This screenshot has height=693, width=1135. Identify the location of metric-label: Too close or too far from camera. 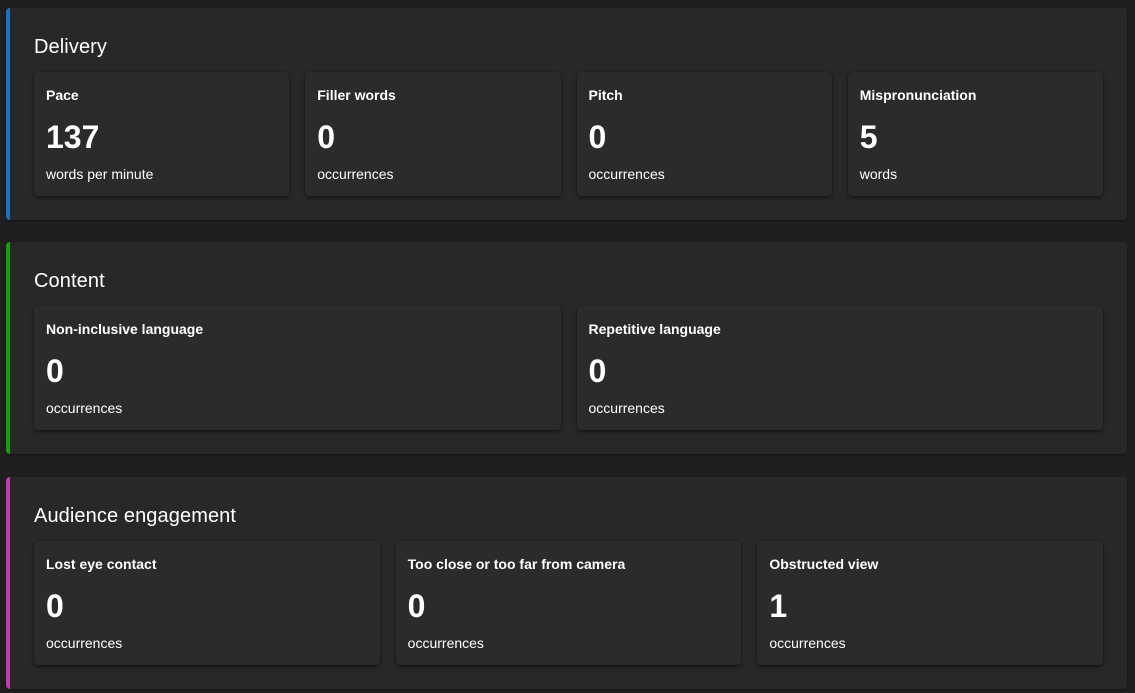
(516, 564).